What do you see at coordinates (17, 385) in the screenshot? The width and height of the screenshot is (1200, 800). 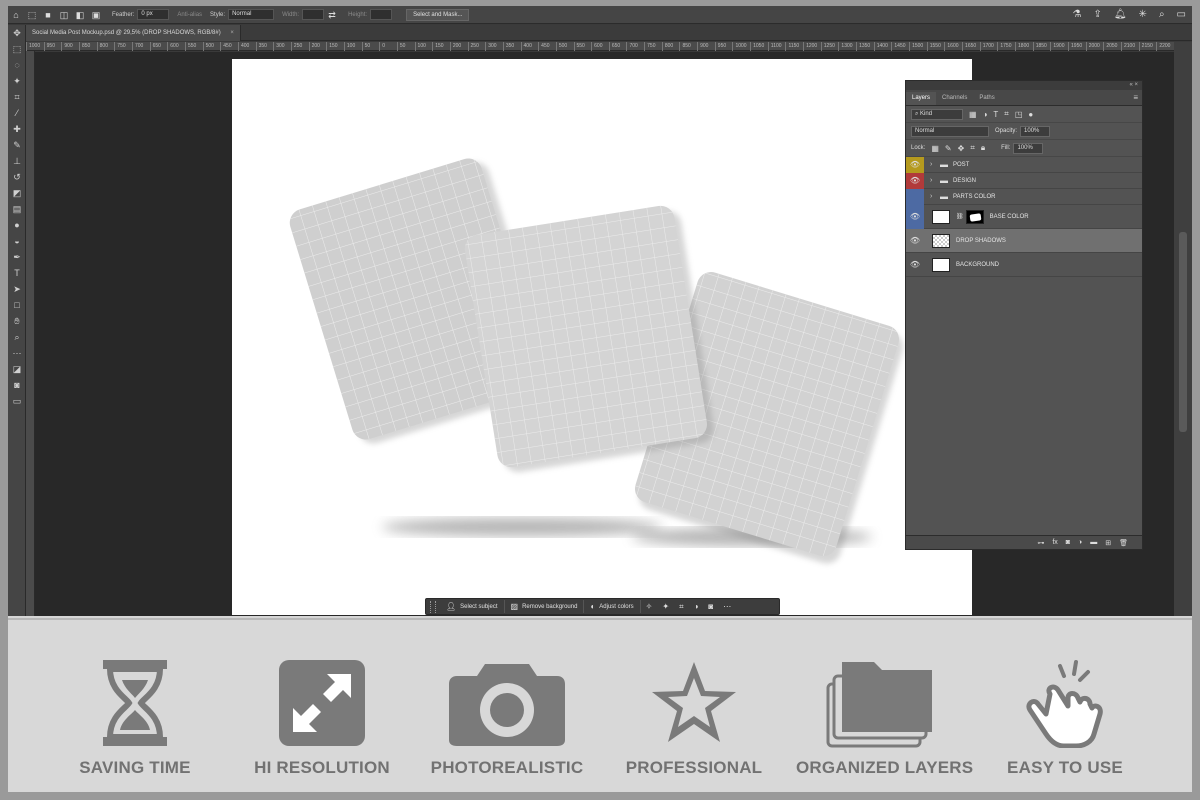 I see `quick-mask-icon: ◙` at bounding box center [17, 385].